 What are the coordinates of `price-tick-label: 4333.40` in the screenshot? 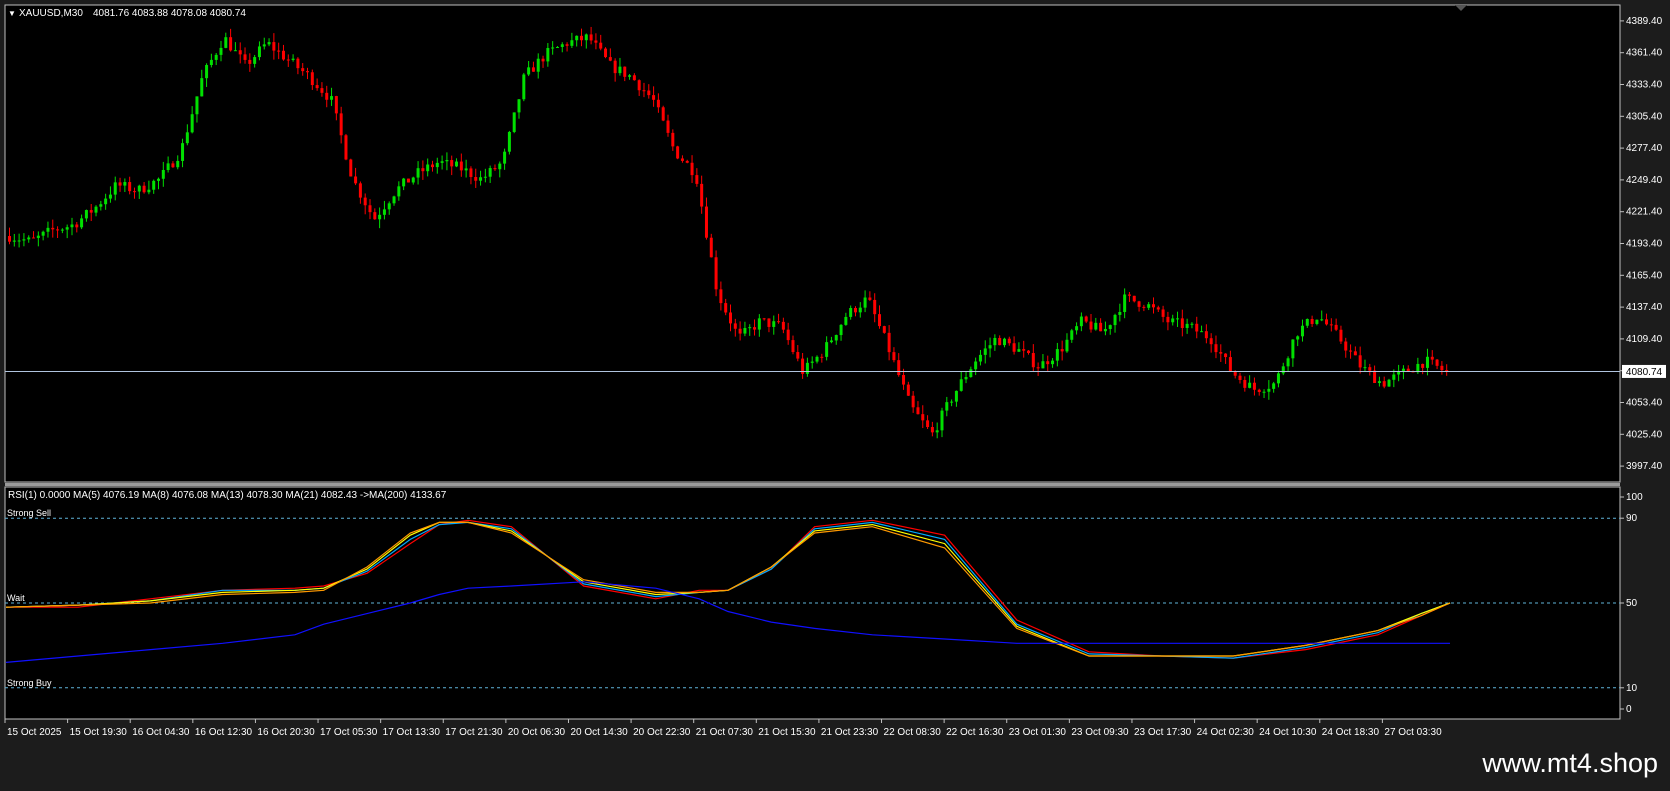 It's located at (1644, 85).